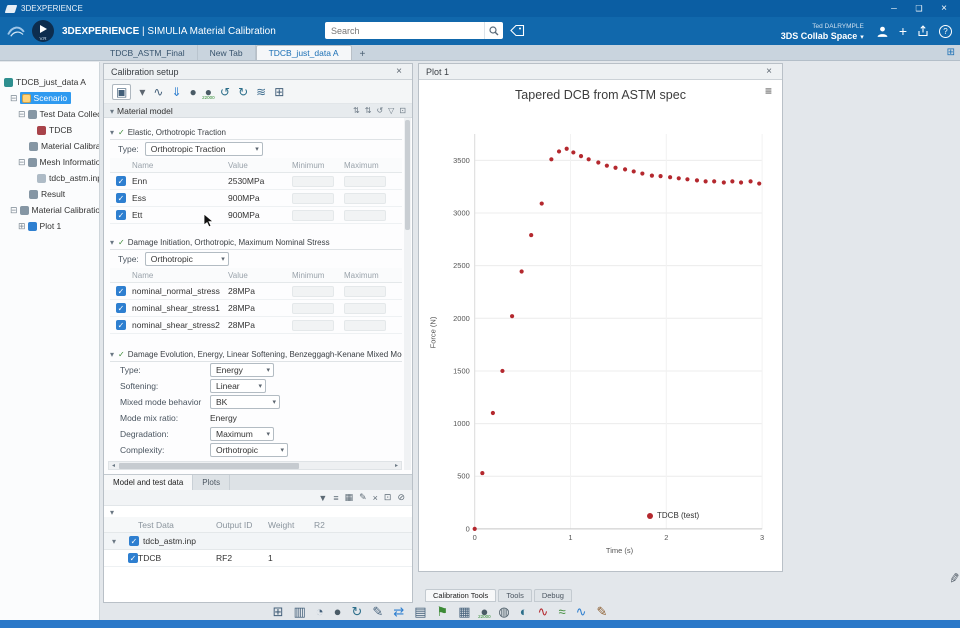 The image size is (960, 628). I want to click on create-plot-icon: ≋, so click(261, 92).